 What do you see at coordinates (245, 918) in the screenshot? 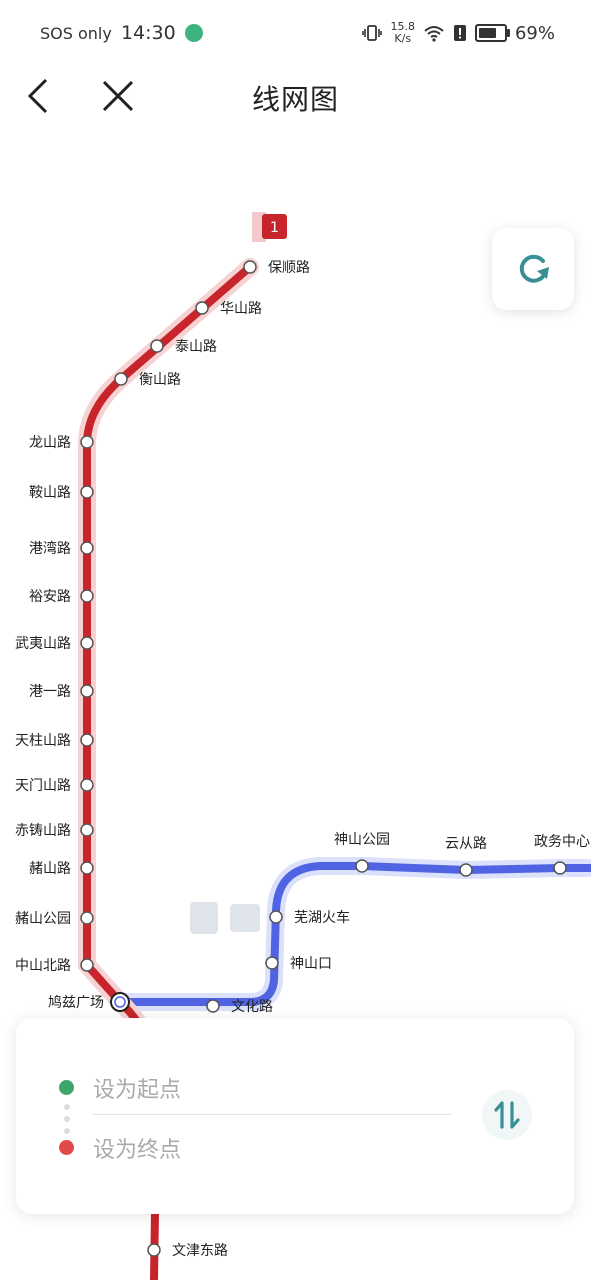
I see `bus-icon` at bounding box center [245, 918].